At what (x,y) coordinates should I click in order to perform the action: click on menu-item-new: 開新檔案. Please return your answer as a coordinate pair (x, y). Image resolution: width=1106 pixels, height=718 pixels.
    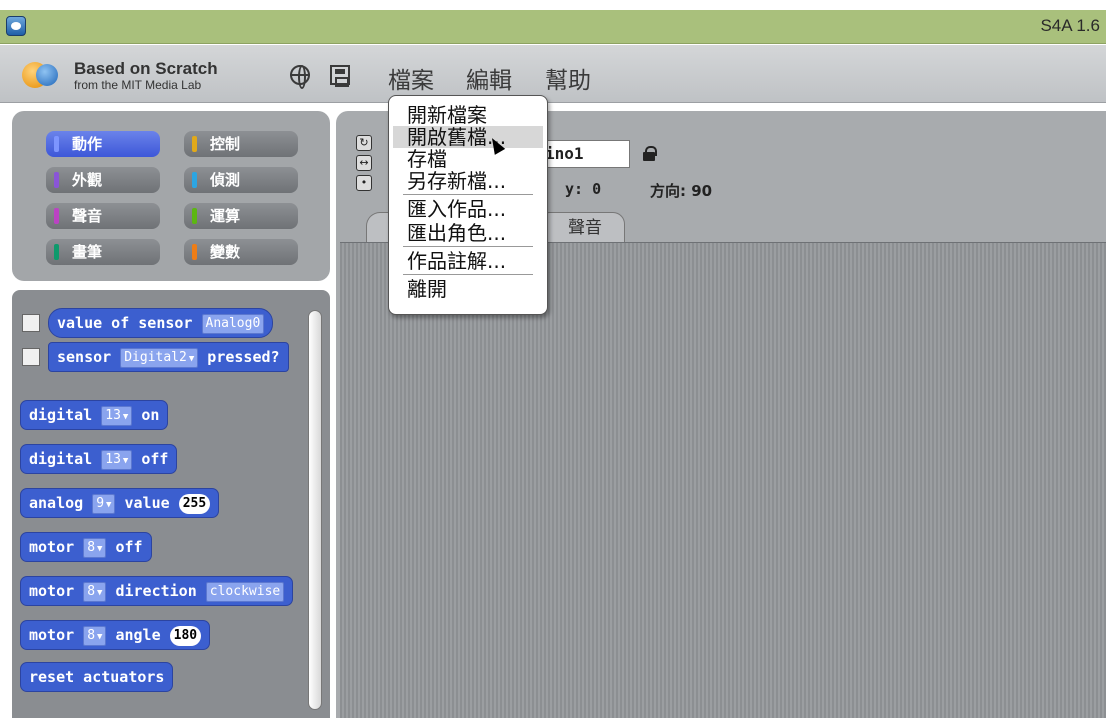
    Looking at the image, I should click on (468, 115).